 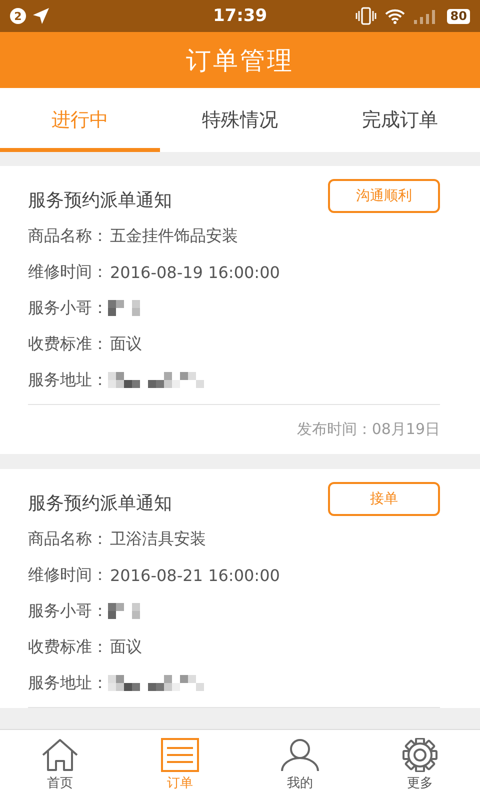 I want to click on nav-tab: 首页, so click(x=60, y=765).